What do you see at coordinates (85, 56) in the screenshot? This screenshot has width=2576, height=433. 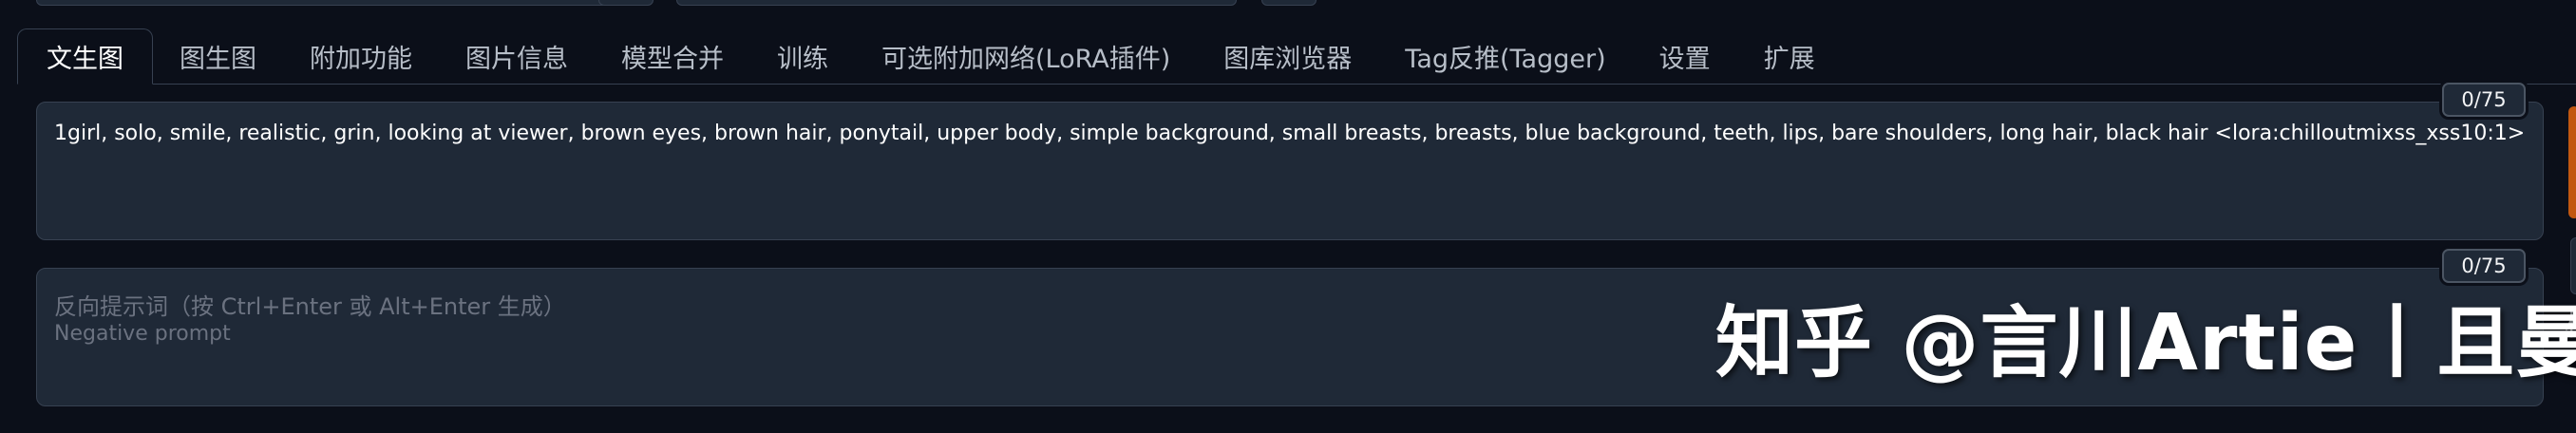 I see `tab-txt2img: 文生图` at bounding box center [85, 56].